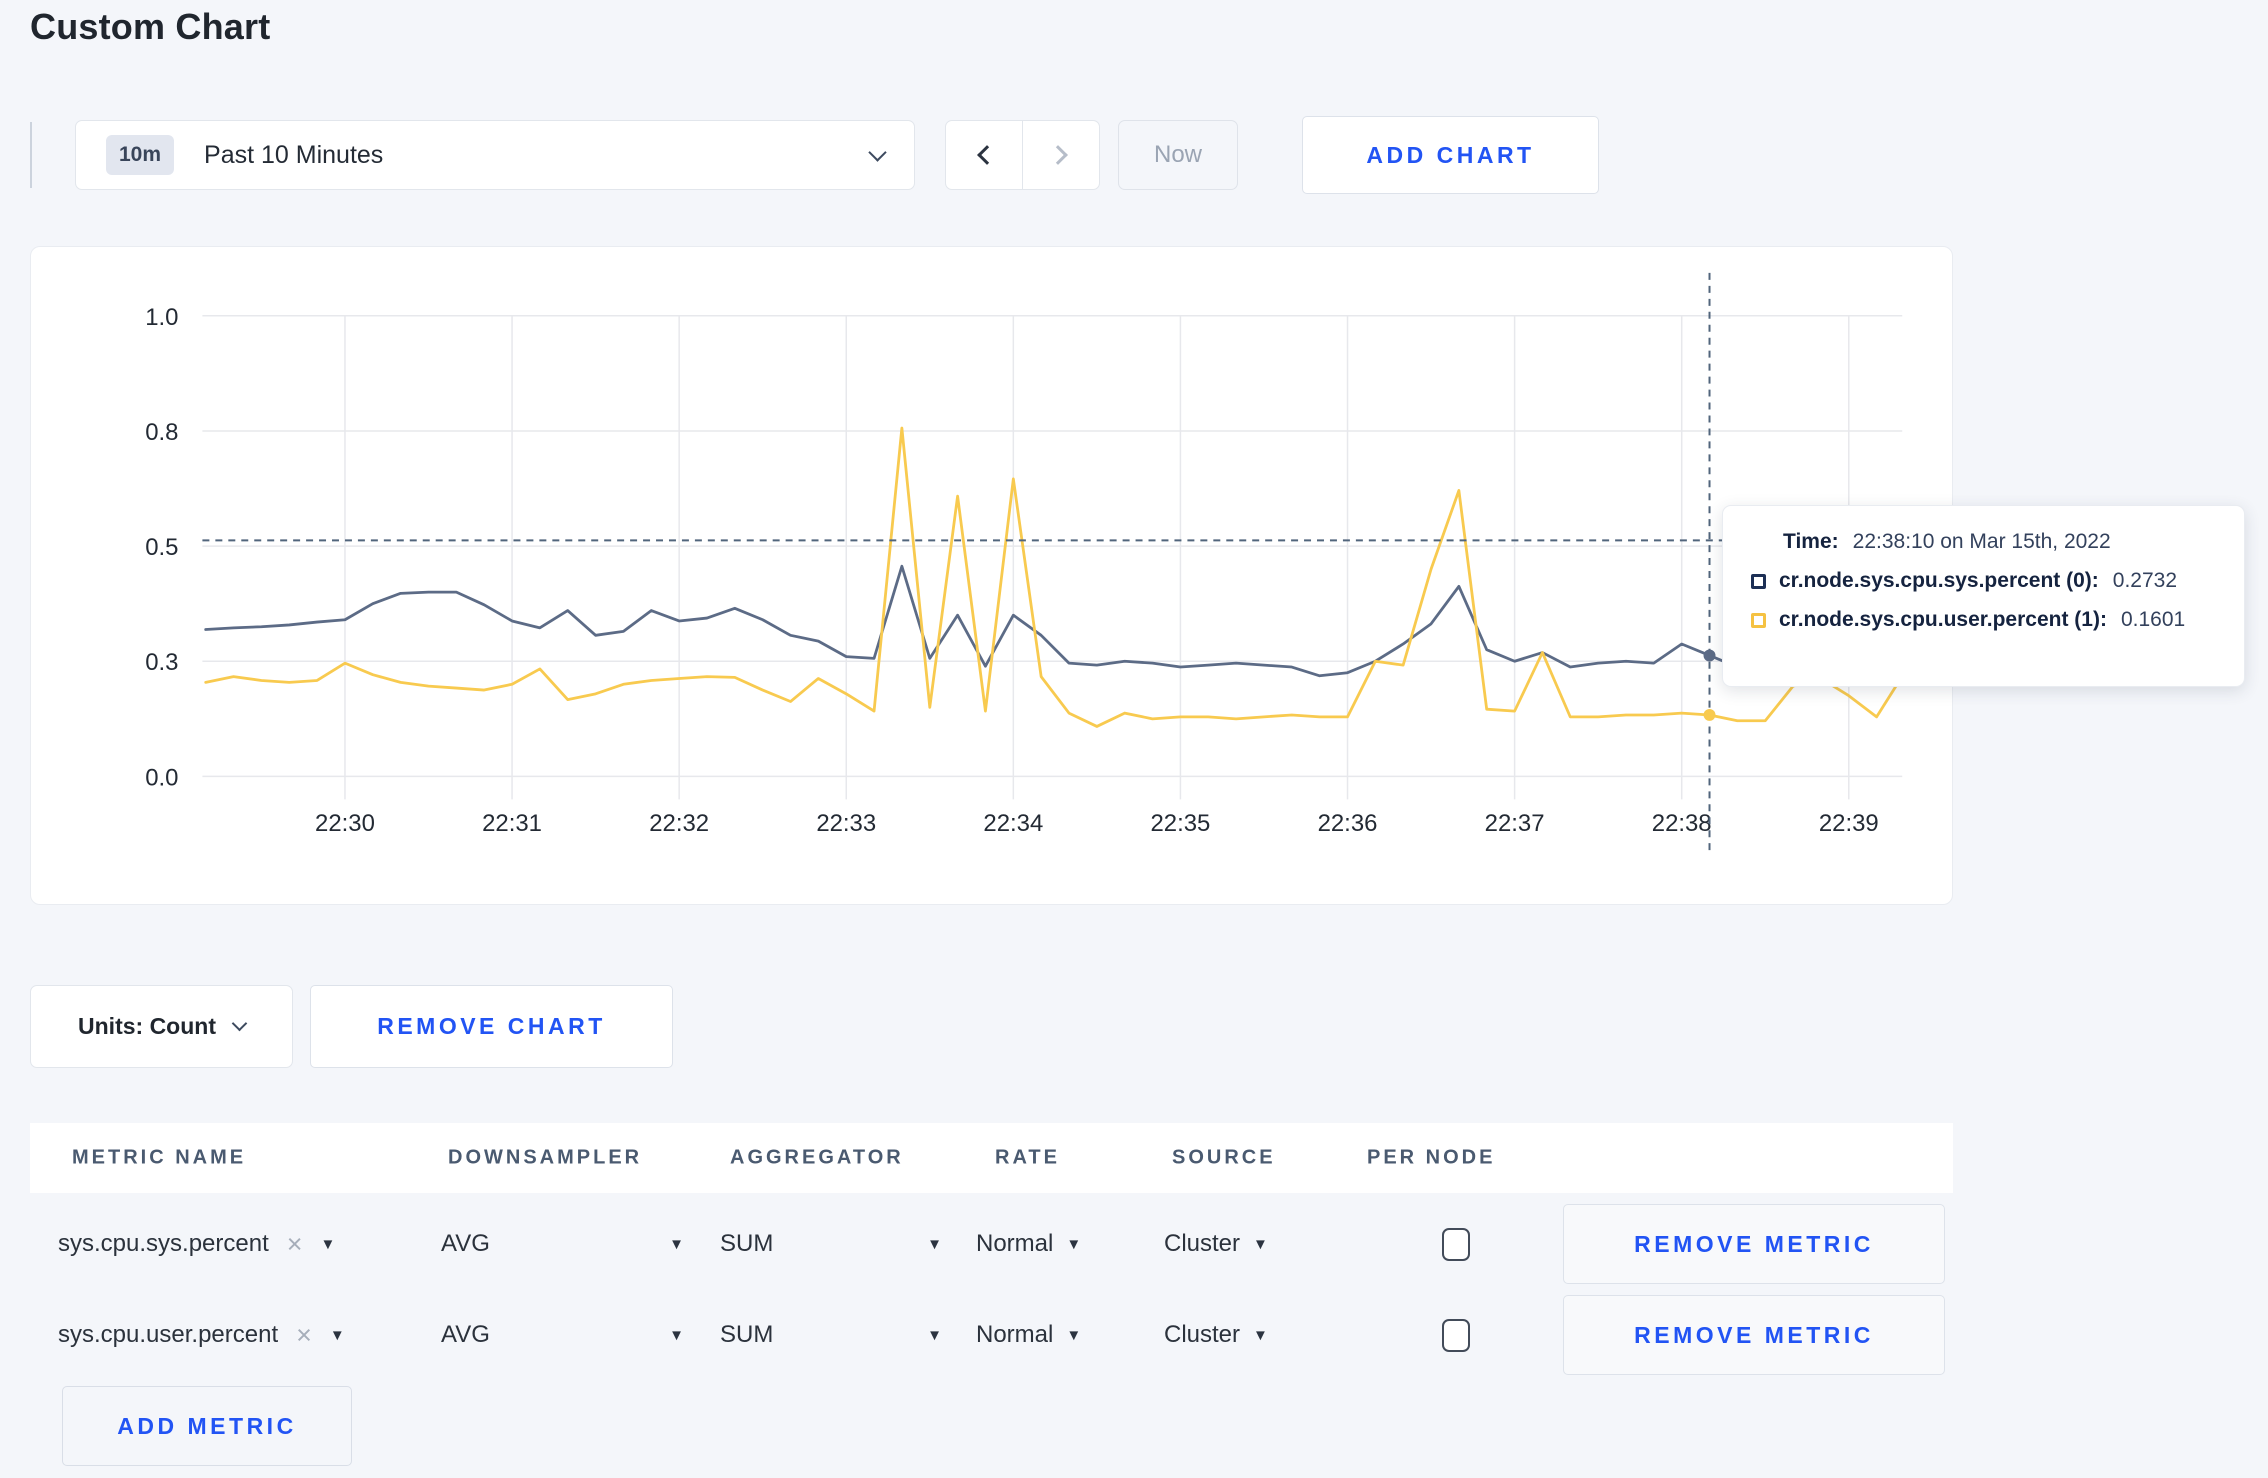  Describe the element at coordinates (817, 1157) in the screenshot. I see `column-header-aggregator: AGGREGATOR` at that location.